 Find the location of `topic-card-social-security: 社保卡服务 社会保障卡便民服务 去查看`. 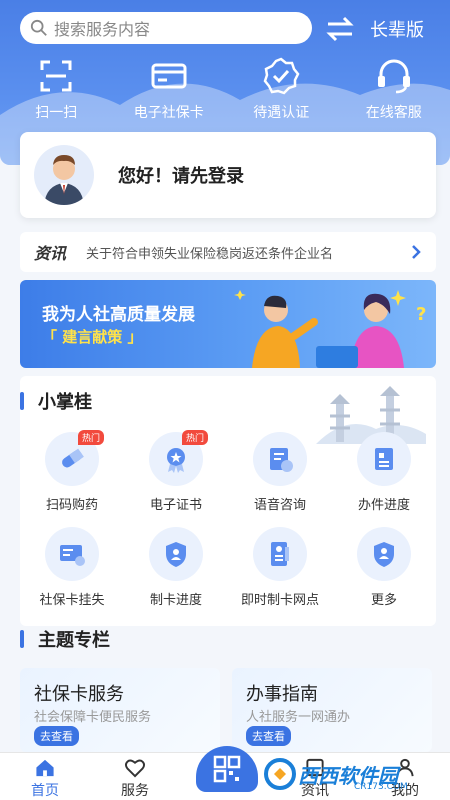

topic-card-social-security: 社保卡服务 社会保障卡便民服务 去查看 is located at coordinates (120, 710).